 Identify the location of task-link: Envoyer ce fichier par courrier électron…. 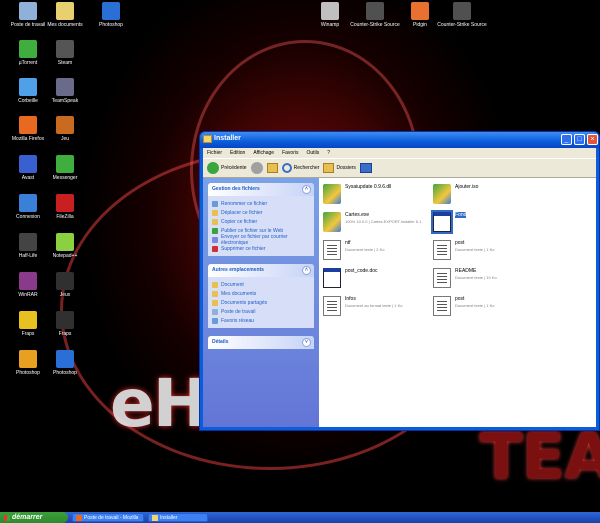
(261, 240).